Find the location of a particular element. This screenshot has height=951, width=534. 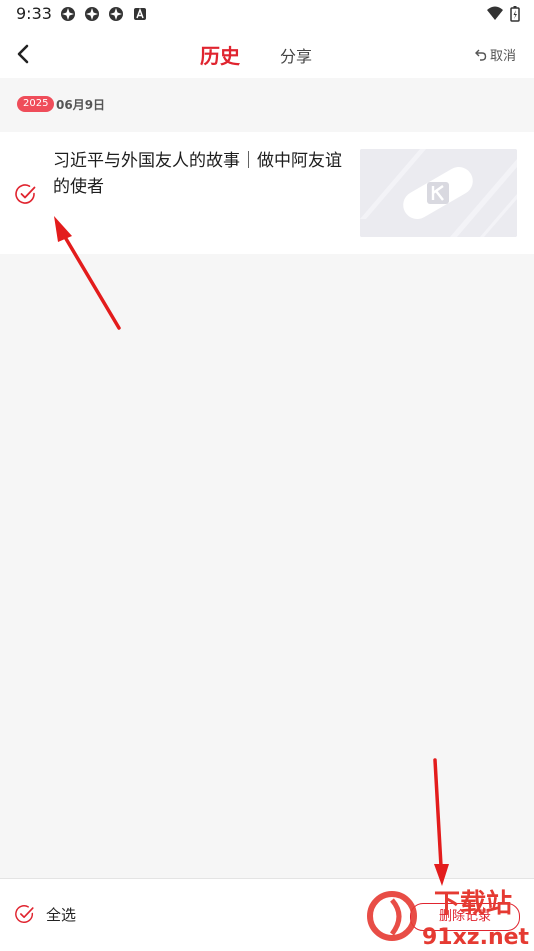

year-badge: 2025 is located at coordinates (36, 104).